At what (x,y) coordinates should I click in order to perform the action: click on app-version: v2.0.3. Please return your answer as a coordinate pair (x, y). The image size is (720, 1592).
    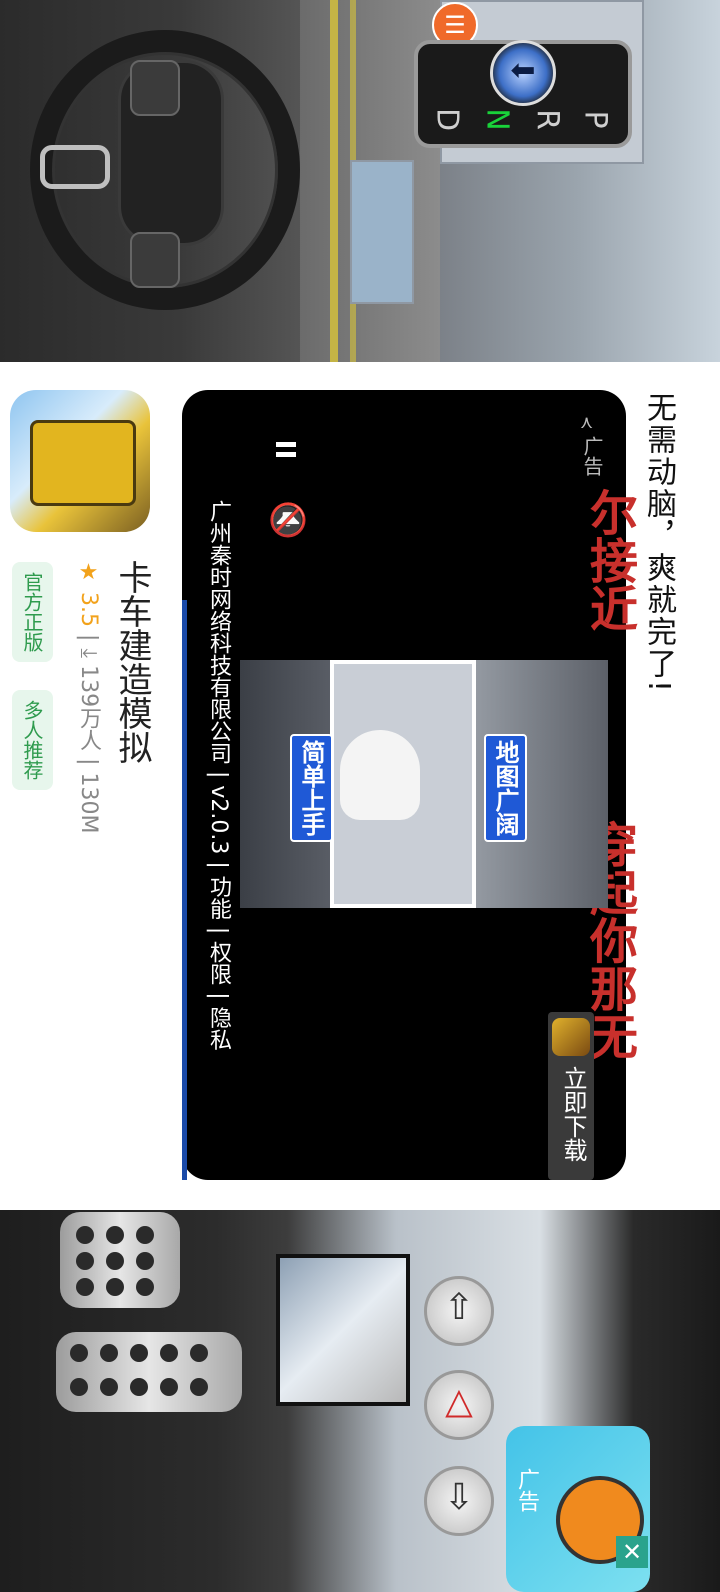
    Looking at the image, I should click on (218, 820).